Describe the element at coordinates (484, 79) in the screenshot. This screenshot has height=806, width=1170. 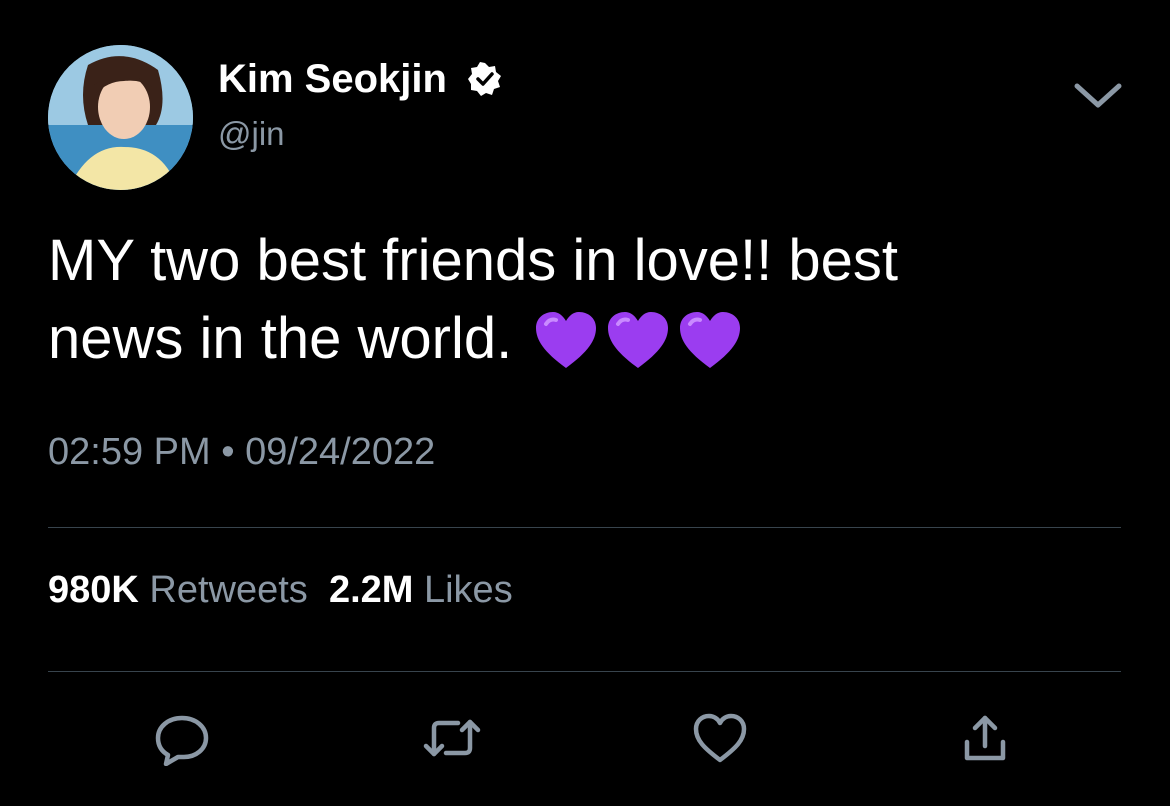
I see `verified-badge-icon` at that location.